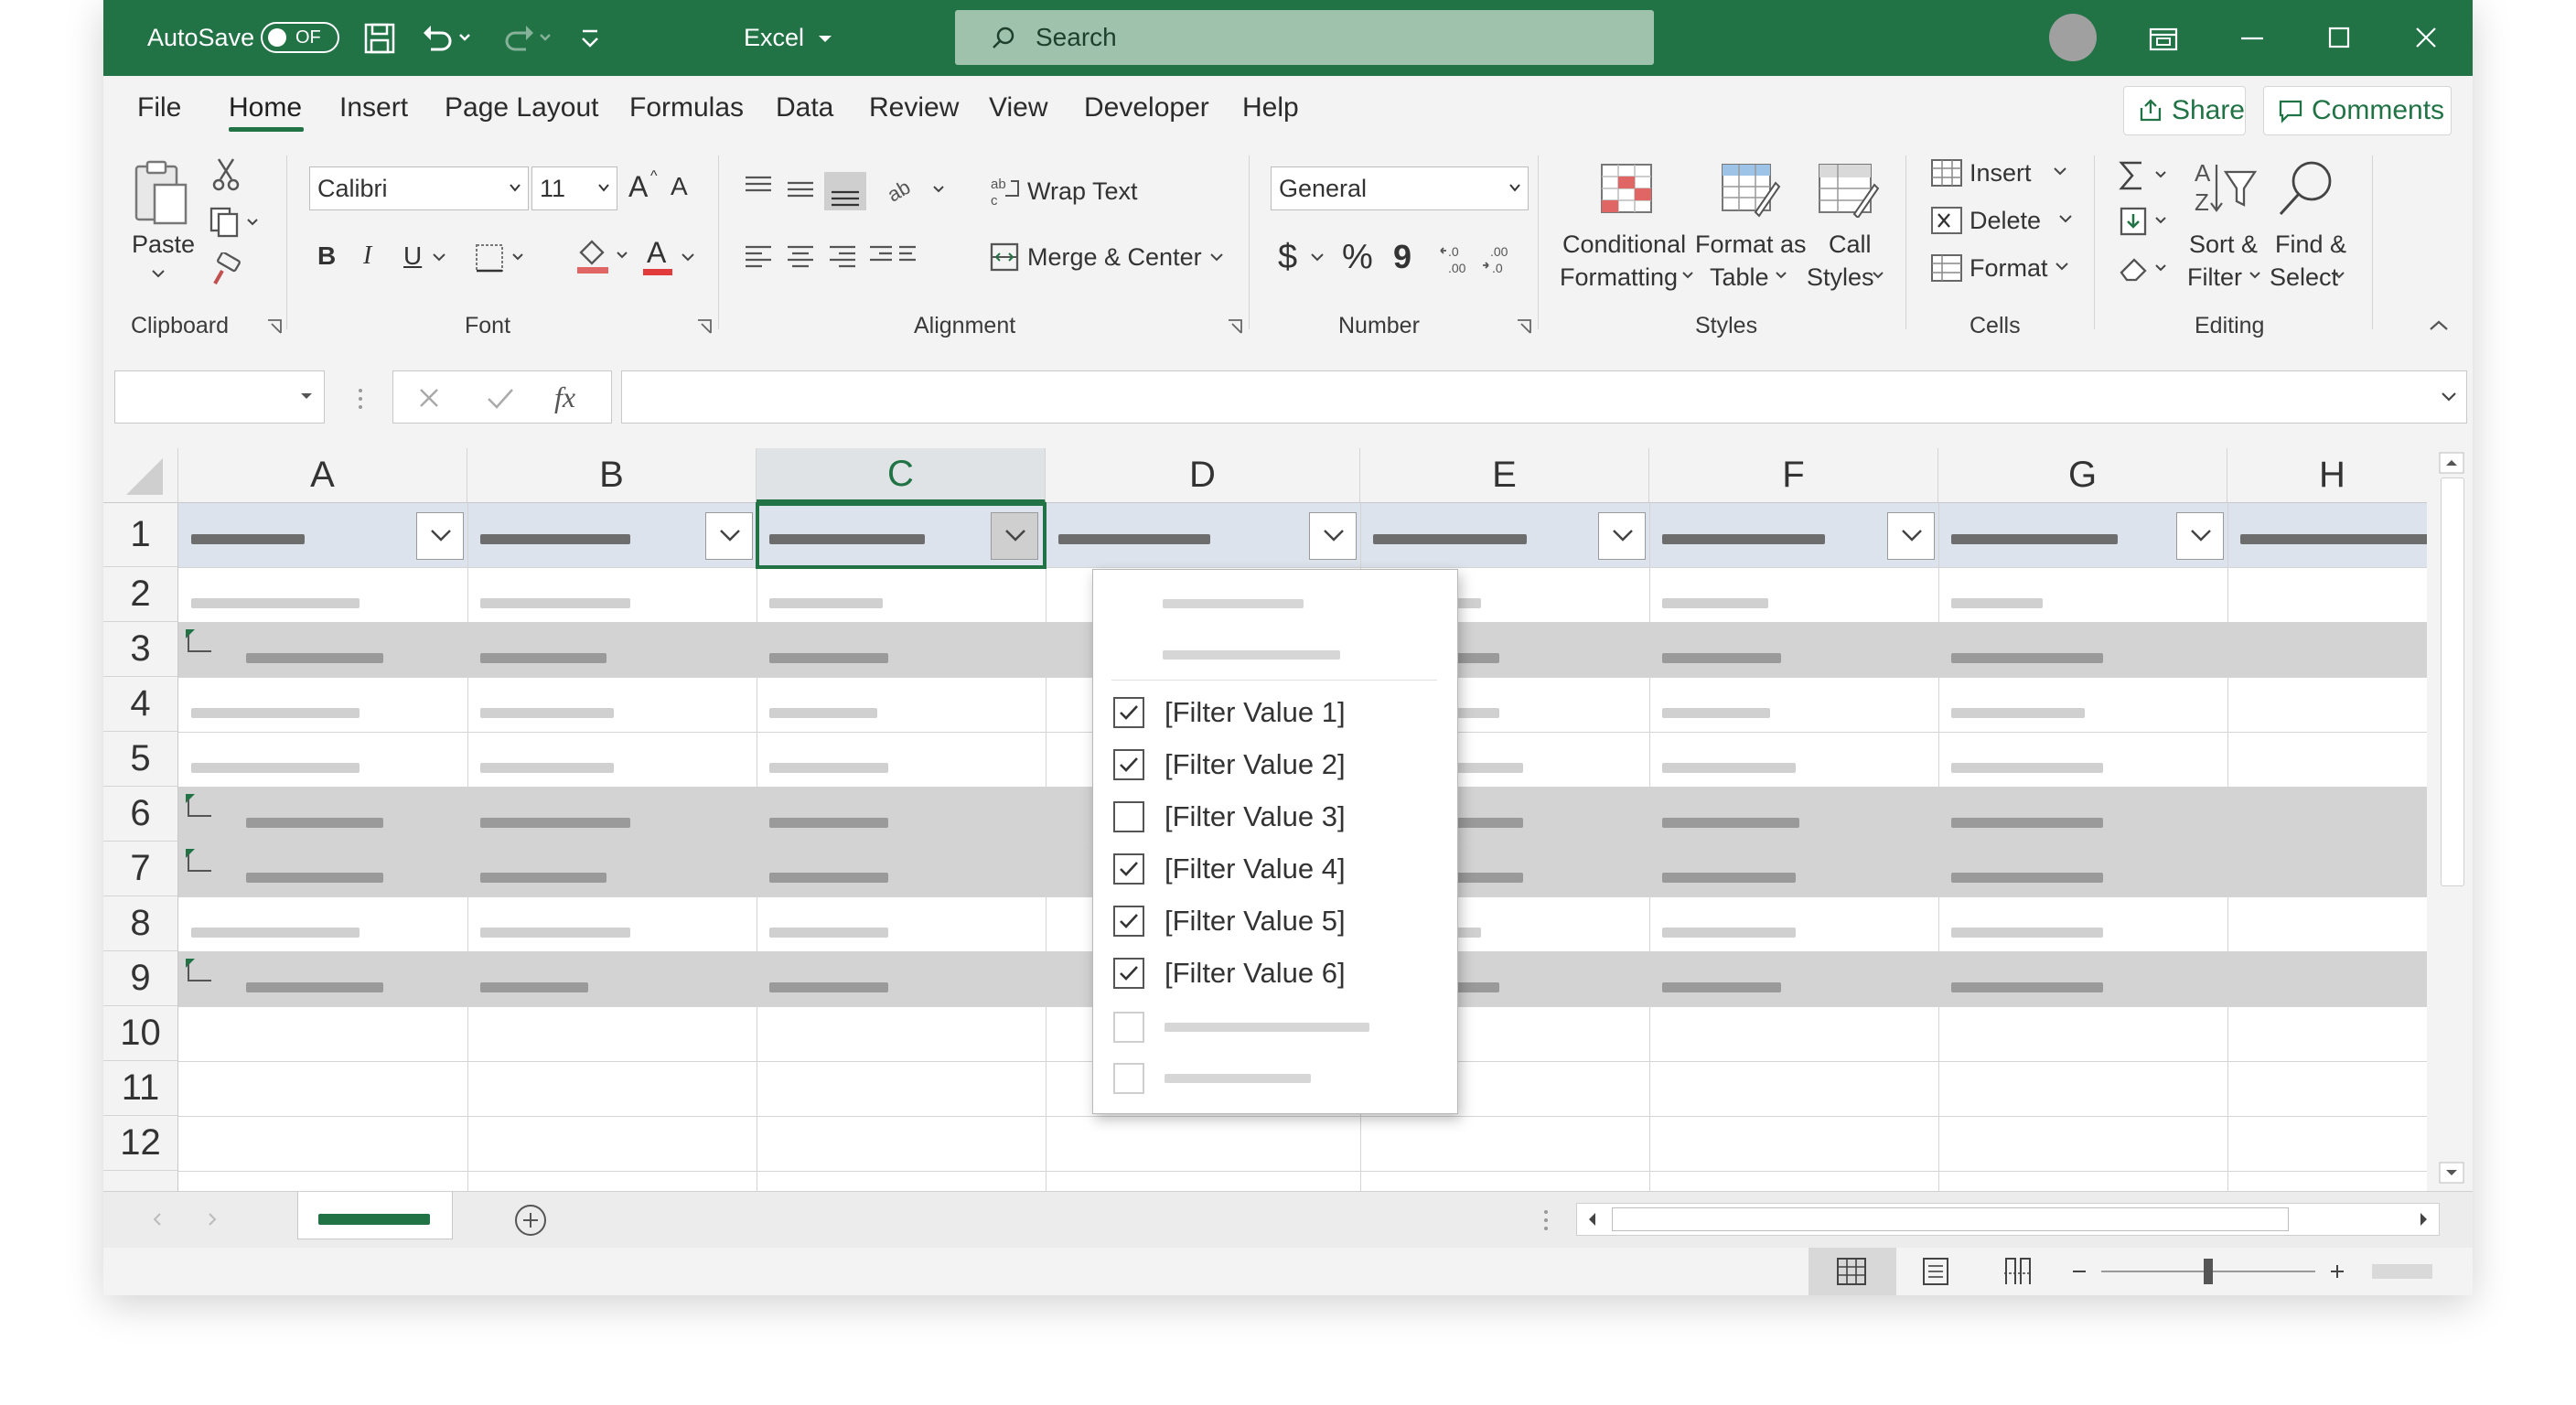 The image size is (2576, 1405). I want to click on insert-function-button: fx, so click(565, 398).